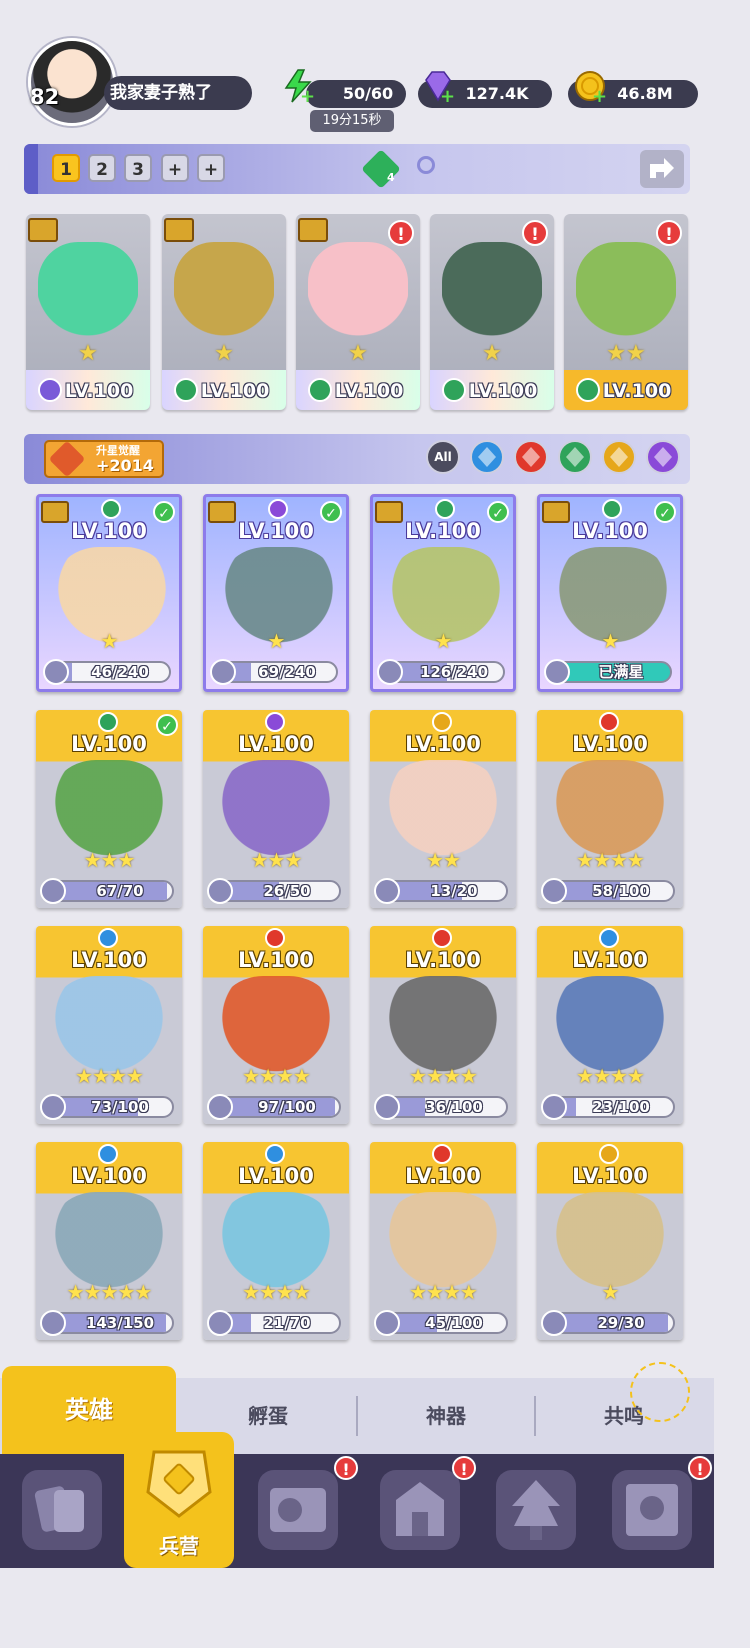 This screenshot has height=1648, width=750. Describe the element at coordinates (109, 1241) in the screenshot. I see `hero-card: LV.100 ★★★★★ 143/150` at that location.